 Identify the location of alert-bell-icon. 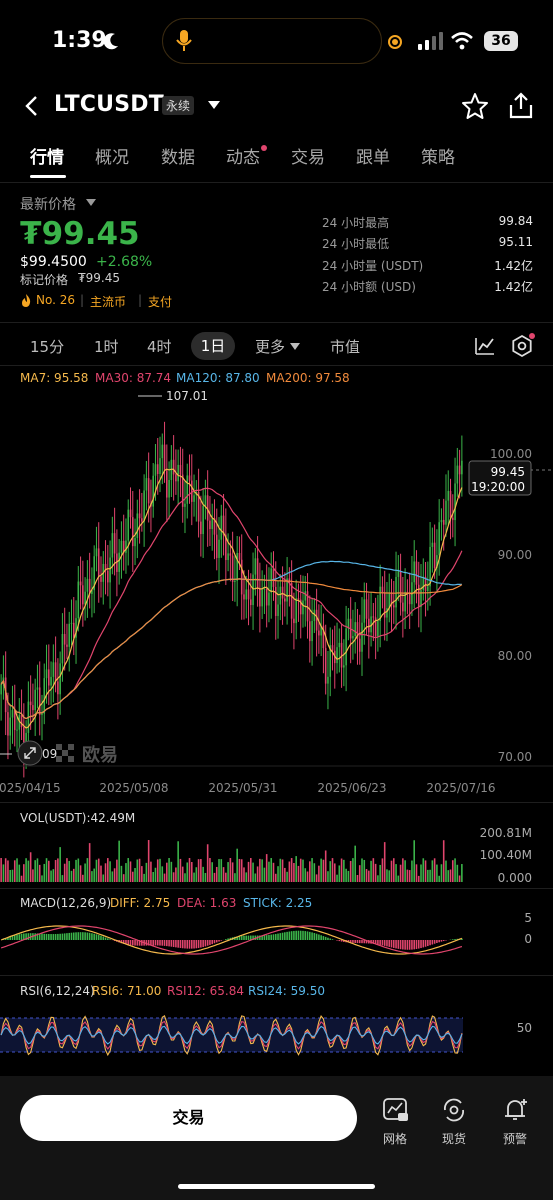
(516, 1109).